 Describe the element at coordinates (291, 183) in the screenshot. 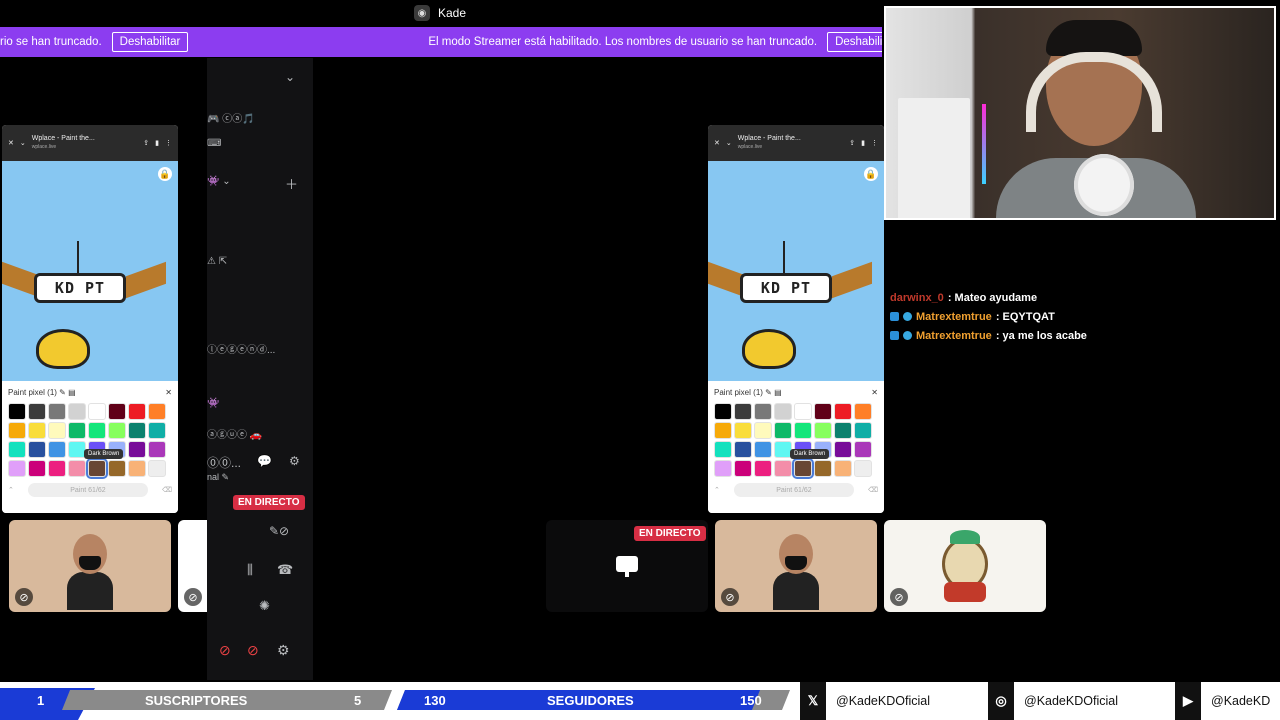

I see `add-icon: ＋` at that location.